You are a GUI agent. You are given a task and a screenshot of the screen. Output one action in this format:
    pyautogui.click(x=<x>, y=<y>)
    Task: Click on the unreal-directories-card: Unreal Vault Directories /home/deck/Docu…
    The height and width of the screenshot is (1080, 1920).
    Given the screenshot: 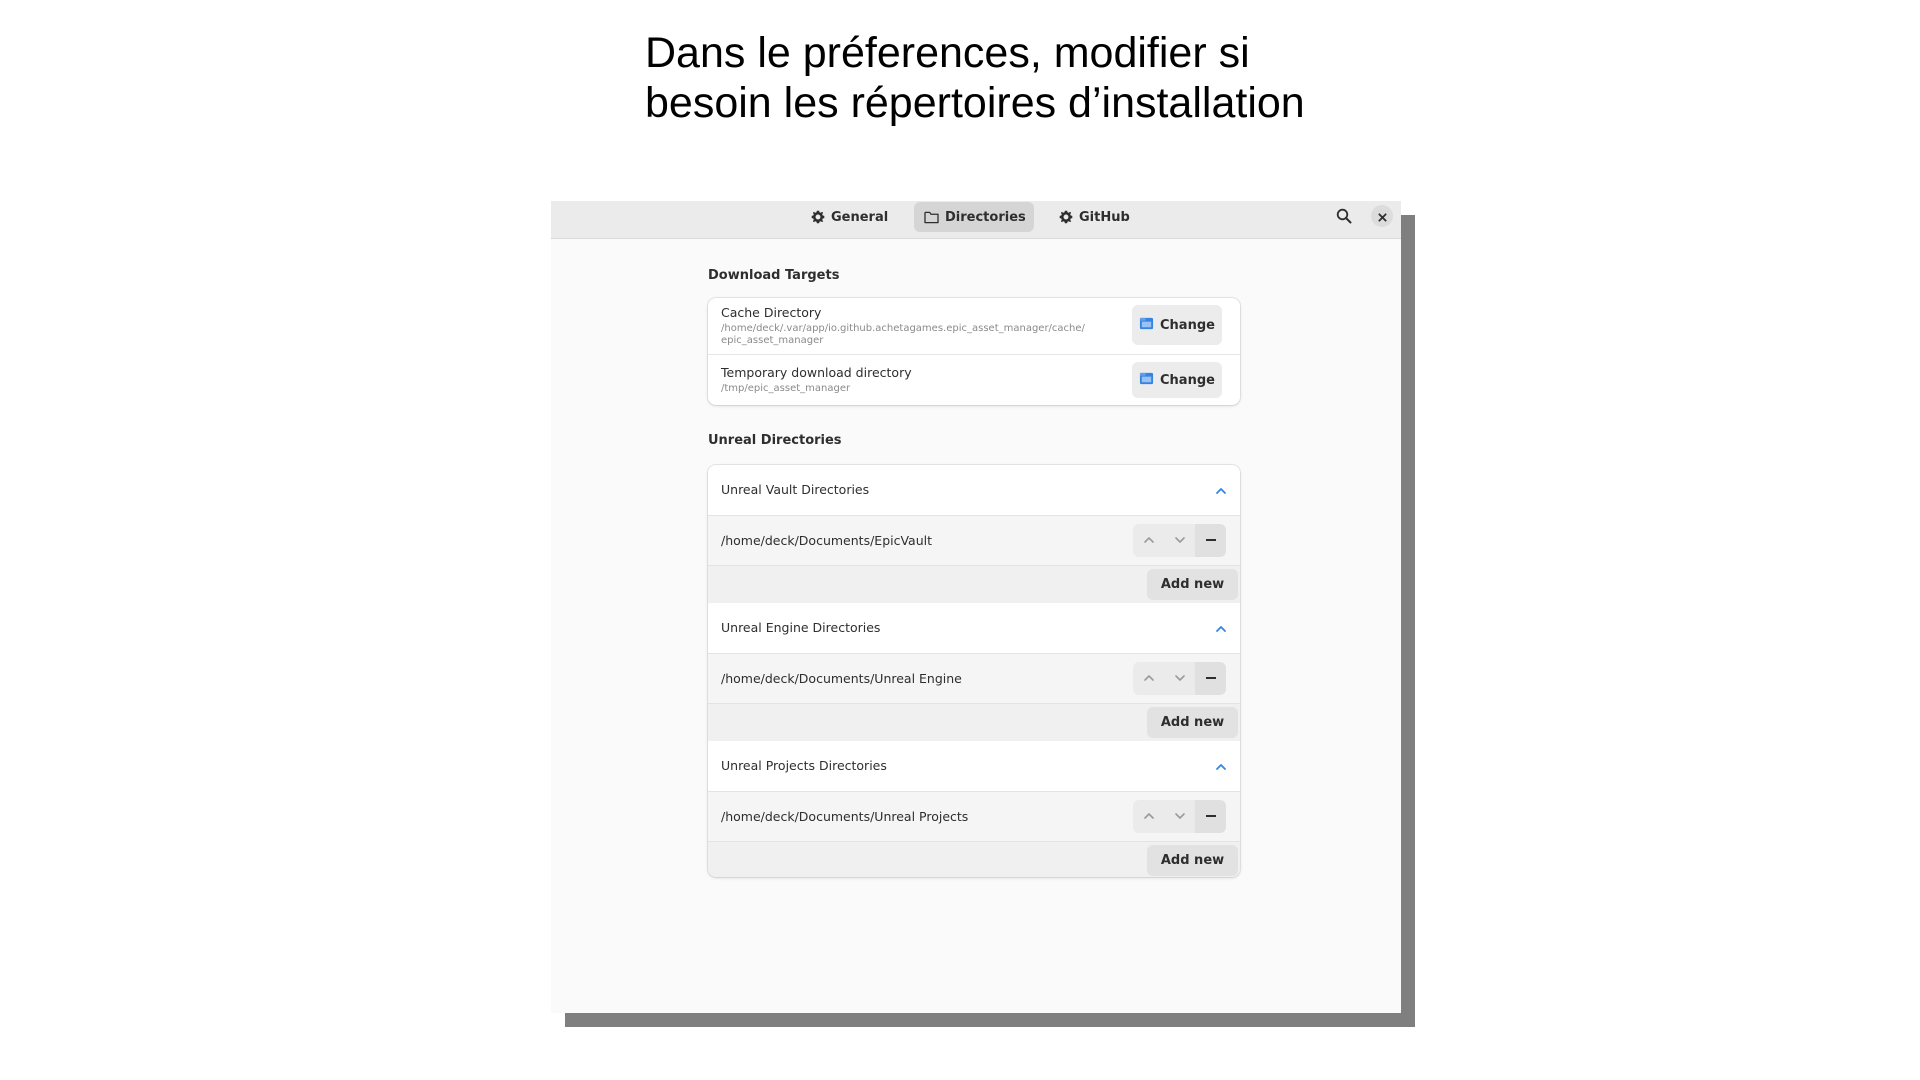 What is the action you would take?
    pyautogui.click(x=974, y=671)
    